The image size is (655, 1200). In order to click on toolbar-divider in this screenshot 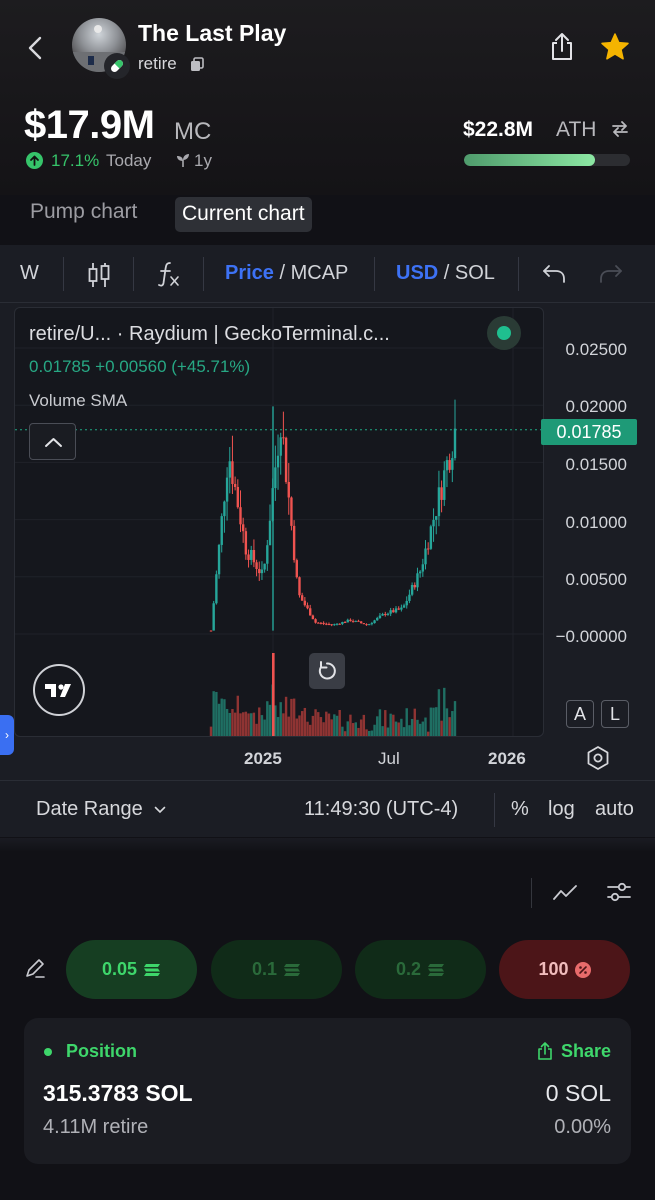, I will do `click(133, 274)`.